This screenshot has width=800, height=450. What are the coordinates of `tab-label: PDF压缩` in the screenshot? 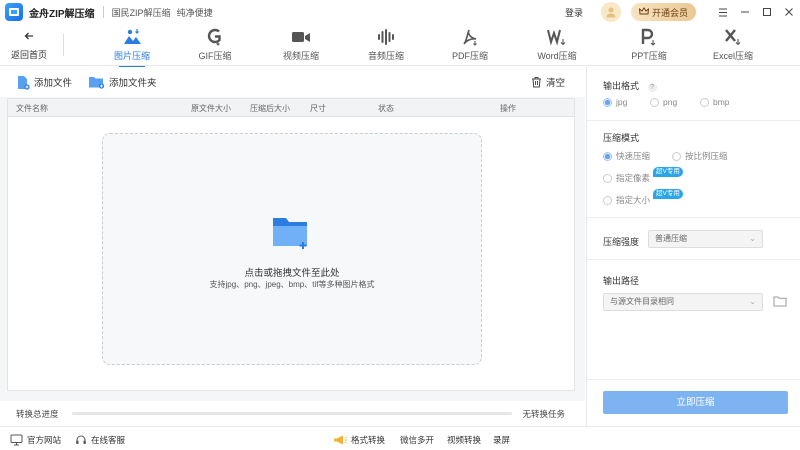 It's located at (469, 56).